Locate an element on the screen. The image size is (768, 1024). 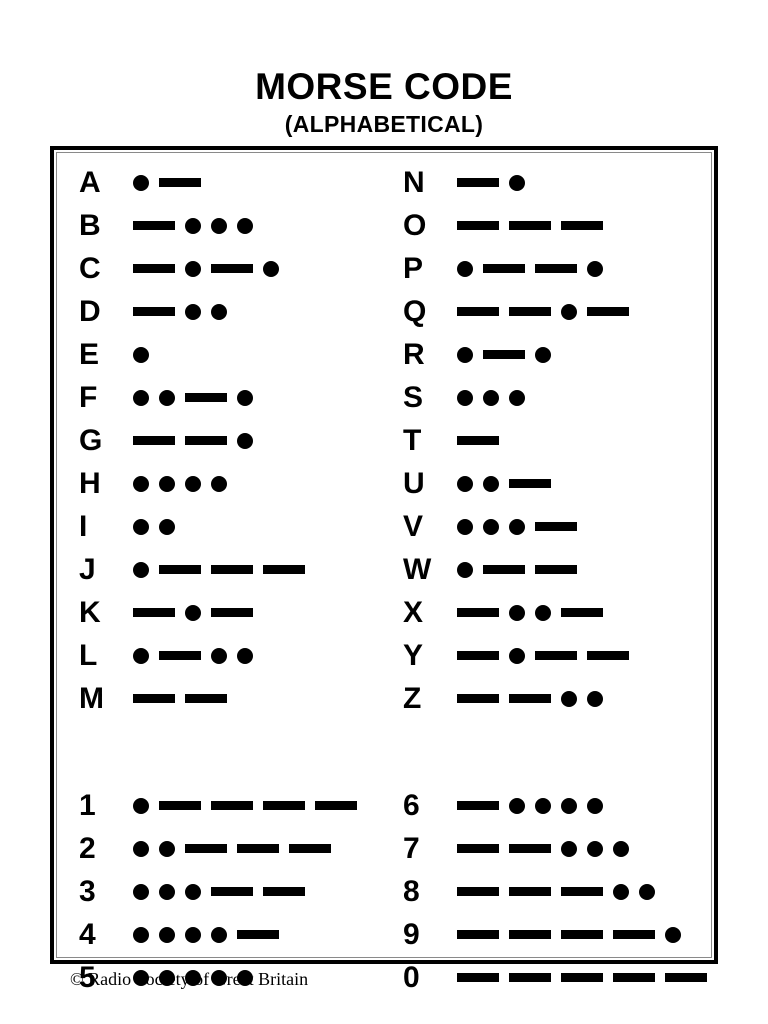
morse-character-label: J is located at coordinates (87, 569).